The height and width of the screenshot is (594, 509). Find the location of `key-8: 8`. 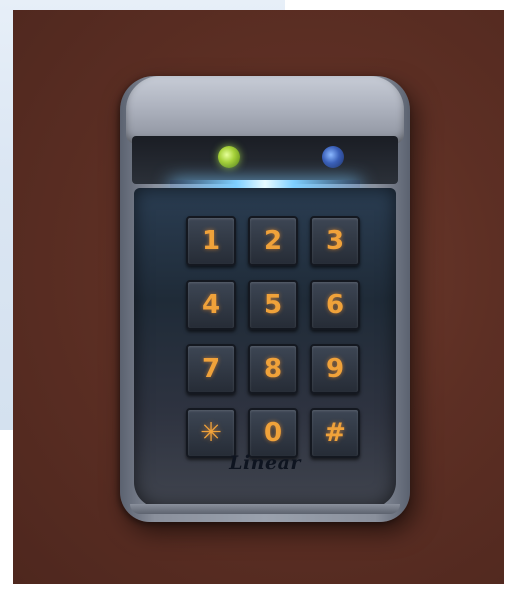

key-8: 8 is located at coordinates (273, 369).